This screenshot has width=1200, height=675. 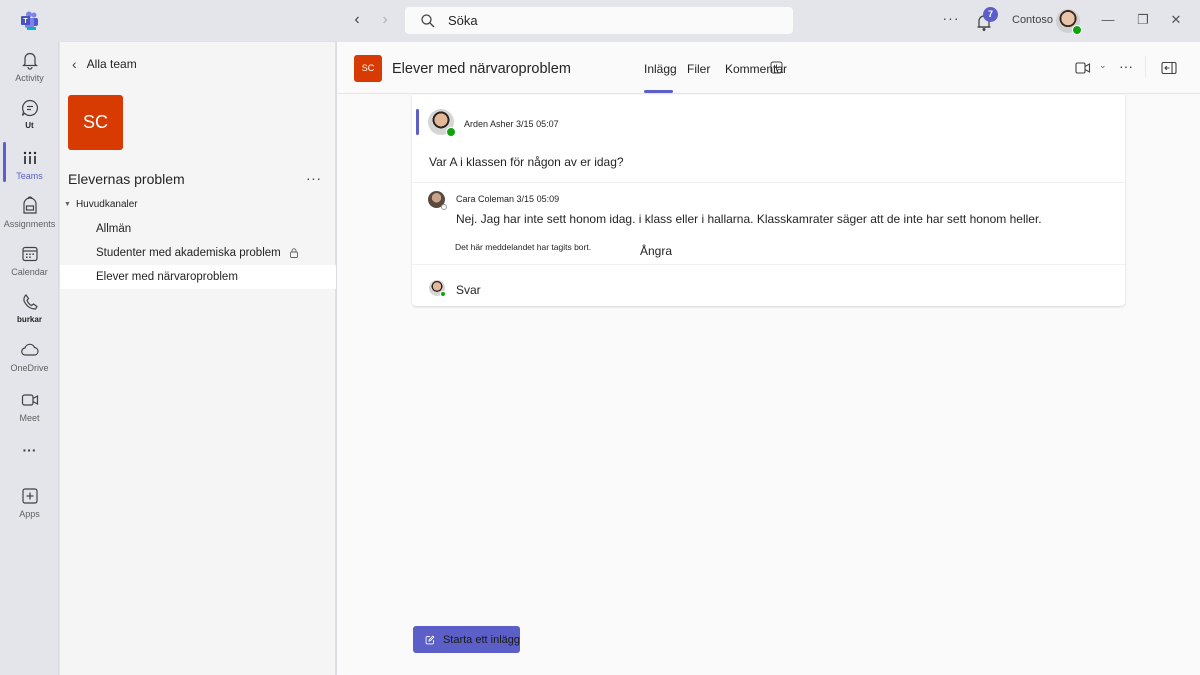 I want to click on presence-offline-icon, so click(x=444, y=207).